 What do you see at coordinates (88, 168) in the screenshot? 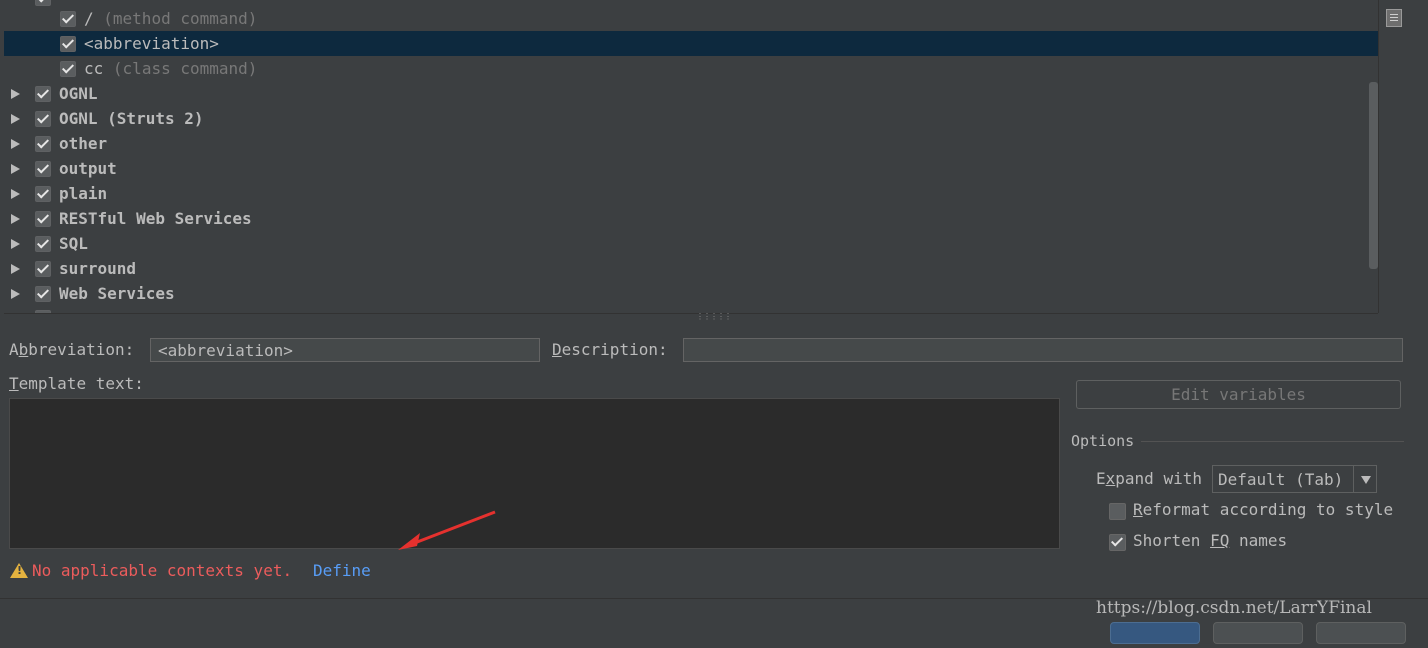
I see `tree-row-label: output` at bounding box center [88, 168].